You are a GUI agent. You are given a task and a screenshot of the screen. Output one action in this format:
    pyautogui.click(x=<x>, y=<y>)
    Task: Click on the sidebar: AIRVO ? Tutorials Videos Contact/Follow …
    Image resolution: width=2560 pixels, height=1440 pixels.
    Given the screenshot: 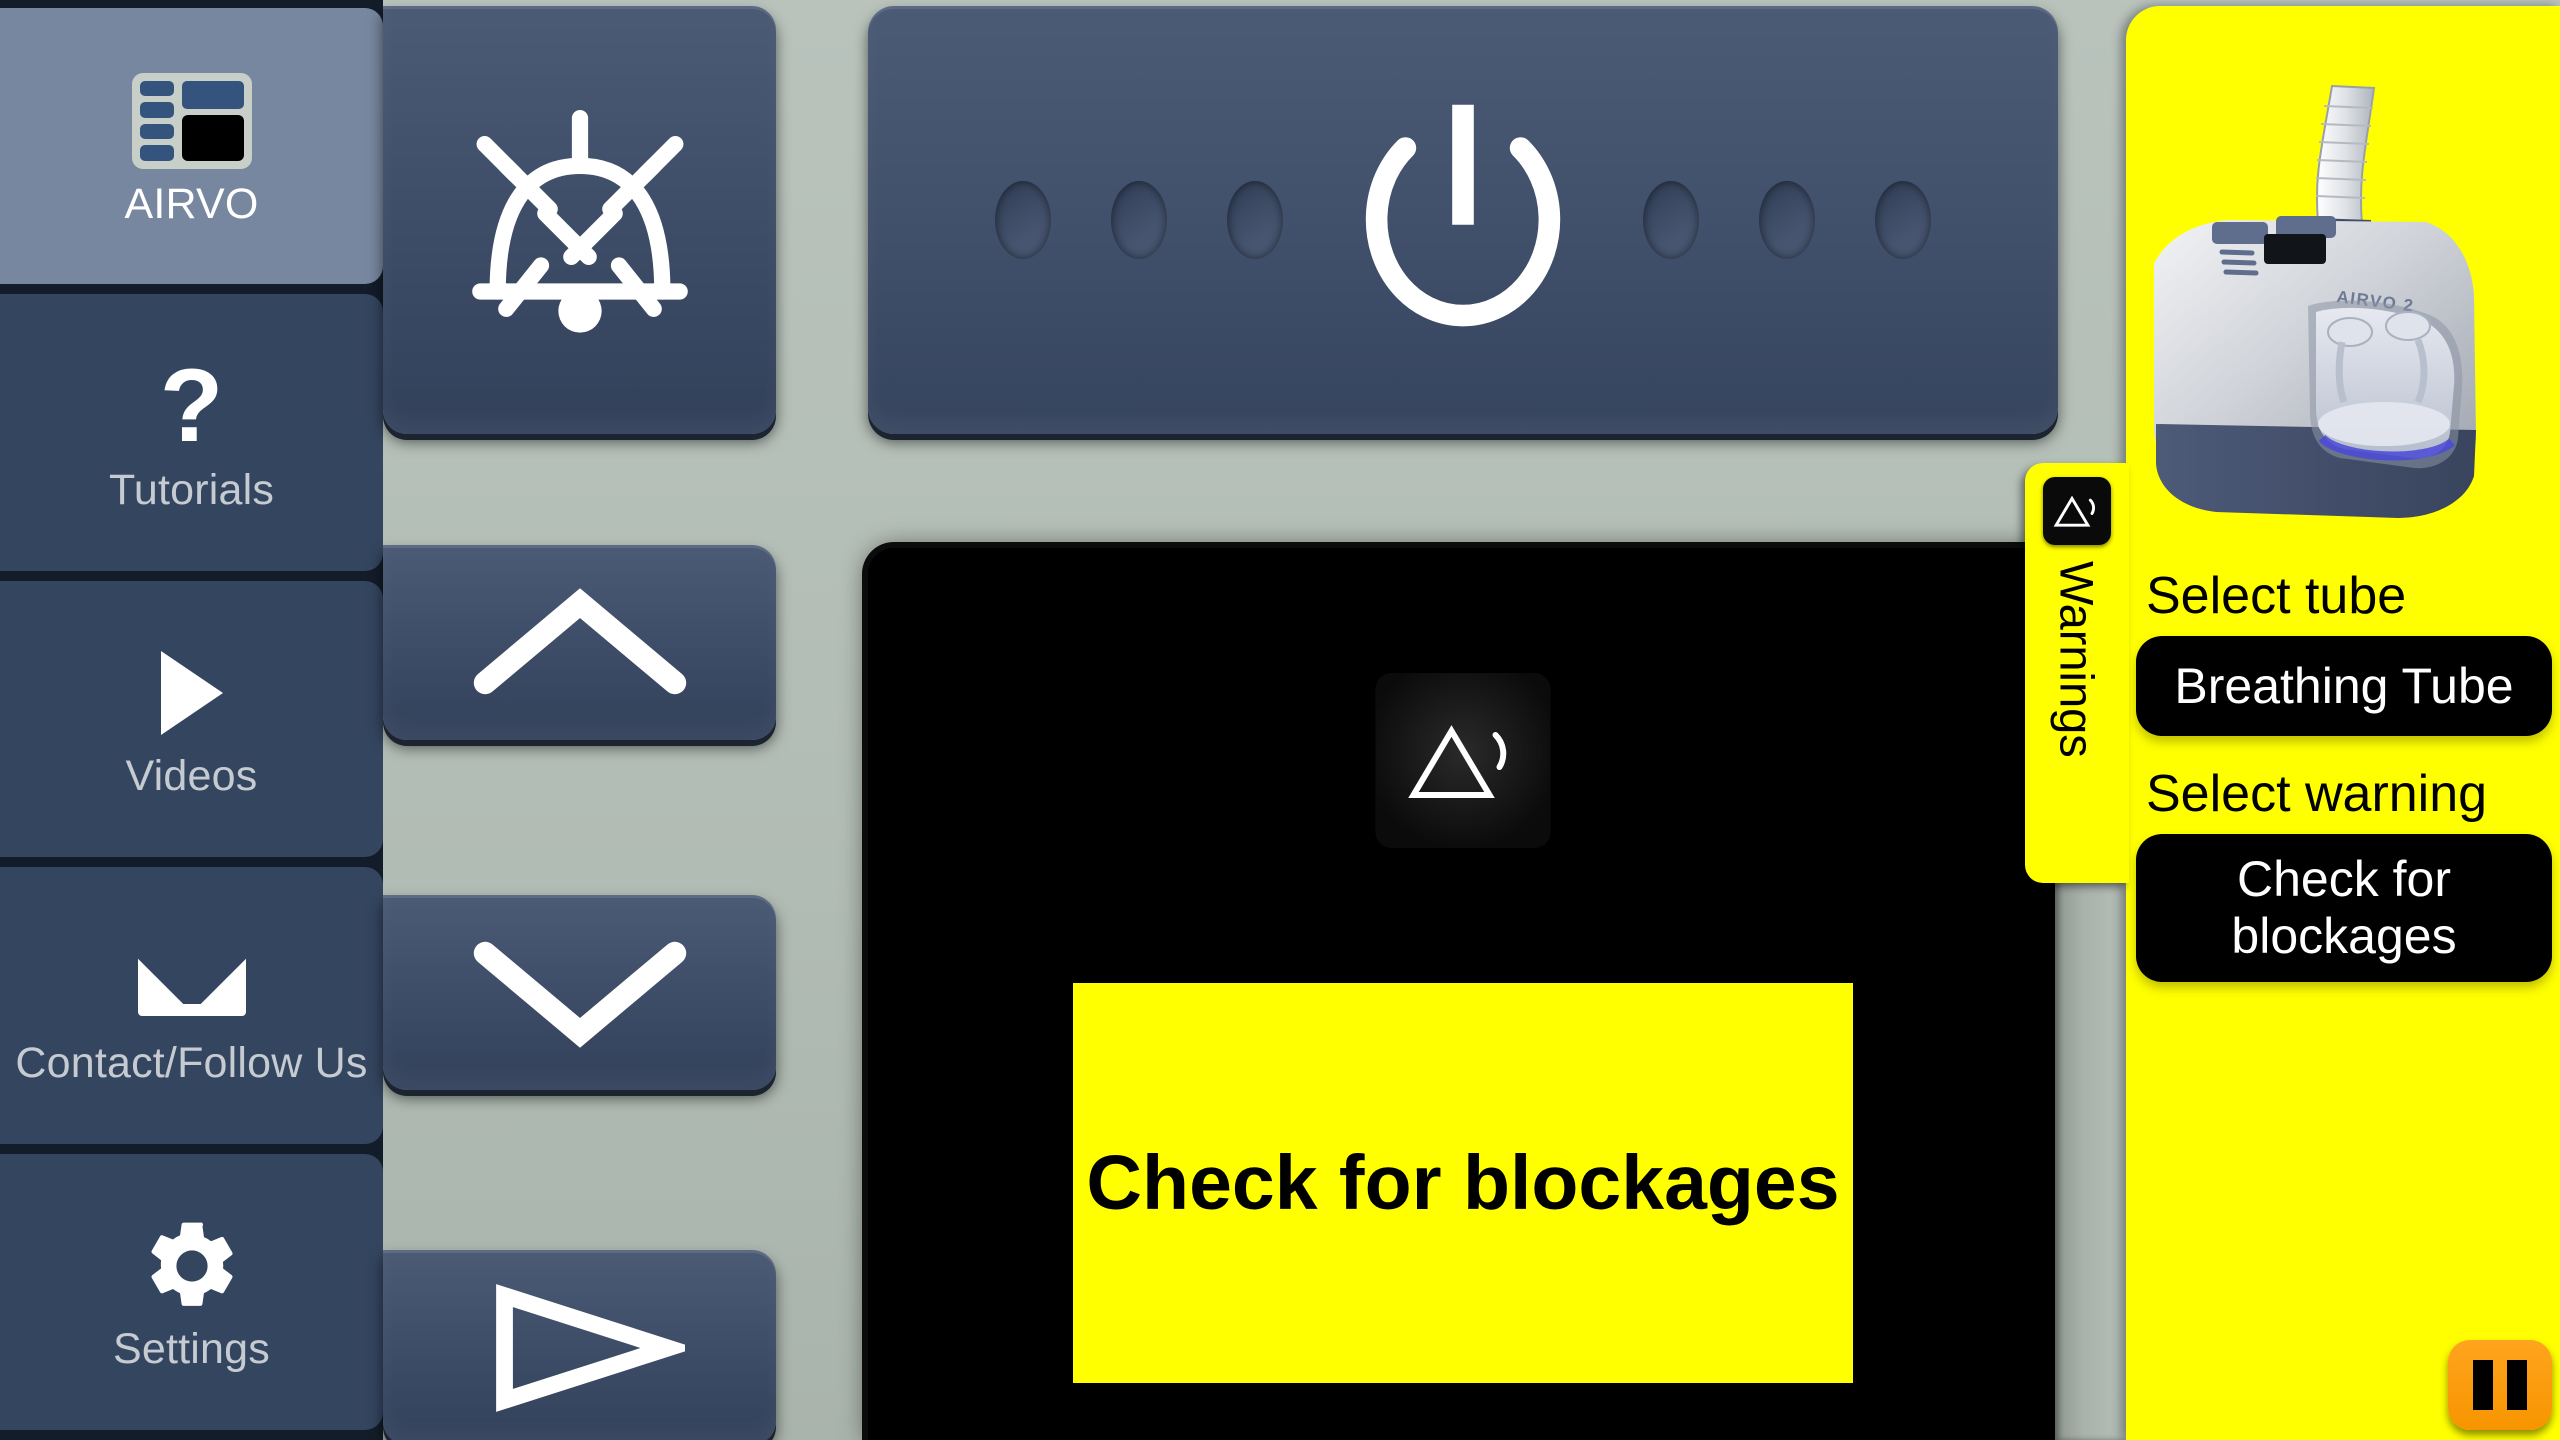 What is the action you would take?
    pyautogui.click(x=191, y=720)
    